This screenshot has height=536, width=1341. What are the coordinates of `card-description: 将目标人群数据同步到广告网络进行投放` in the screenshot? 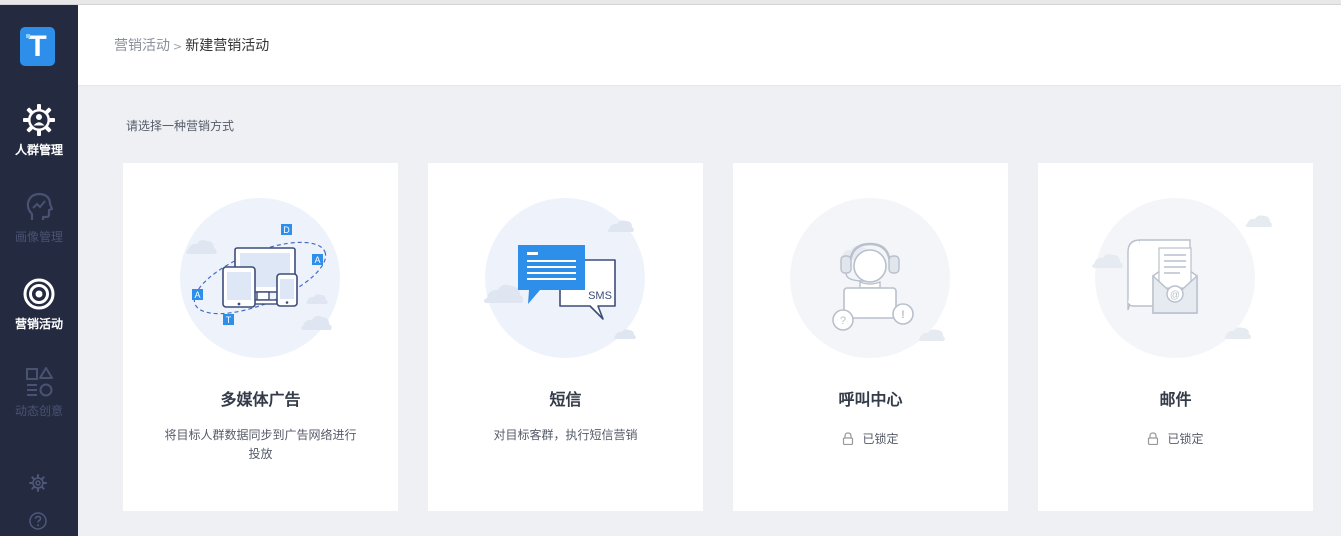 It's located at (260, 444).